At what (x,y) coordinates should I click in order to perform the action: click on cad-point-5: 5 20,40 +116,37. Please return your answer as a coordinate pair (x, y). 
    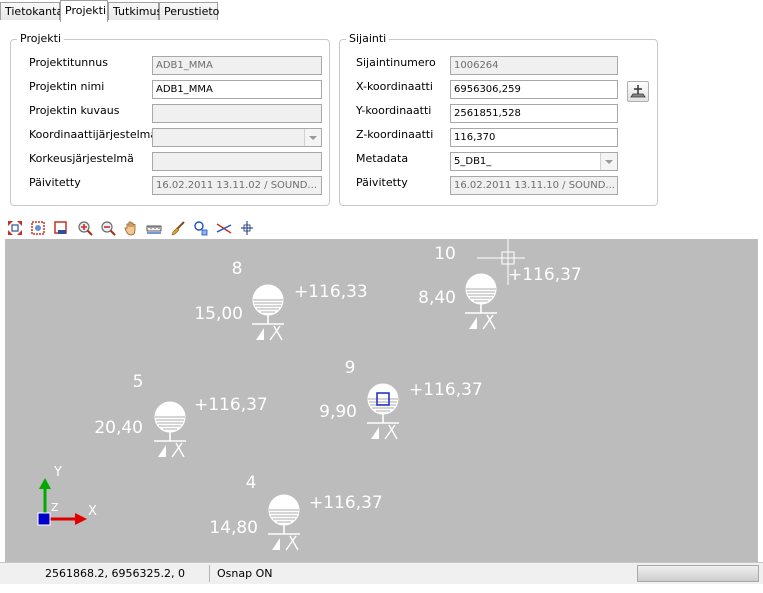
    Looking at the image, I should click on (181, 415).